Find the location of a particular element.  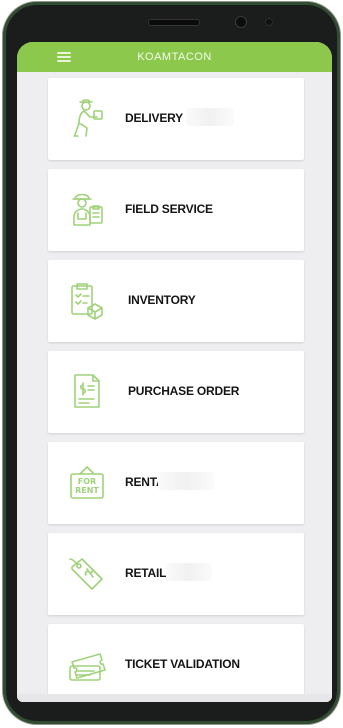

menu-item-delivery: DELIVERY is located at coordinates (176, 119).